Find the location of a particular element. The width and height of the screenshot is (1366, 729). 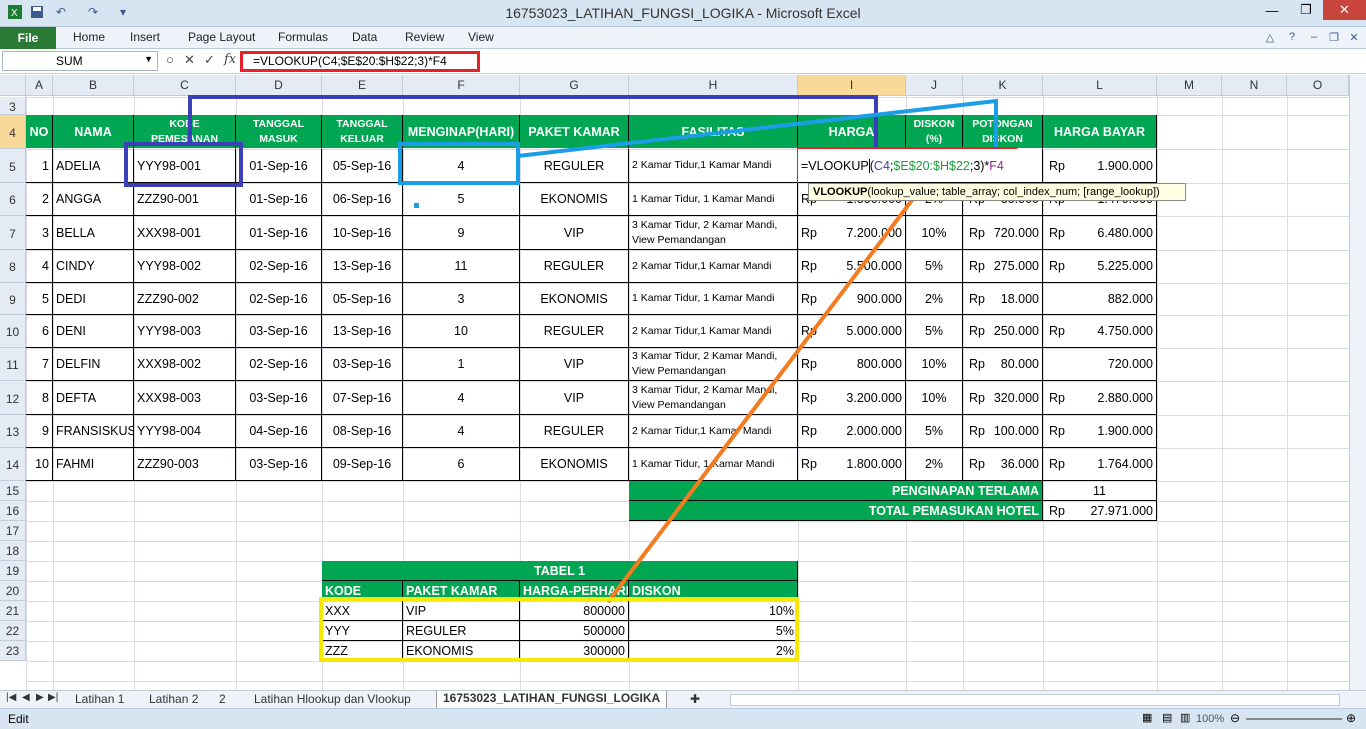

cell-menginap: 11 is located at coordinates (461, 266).